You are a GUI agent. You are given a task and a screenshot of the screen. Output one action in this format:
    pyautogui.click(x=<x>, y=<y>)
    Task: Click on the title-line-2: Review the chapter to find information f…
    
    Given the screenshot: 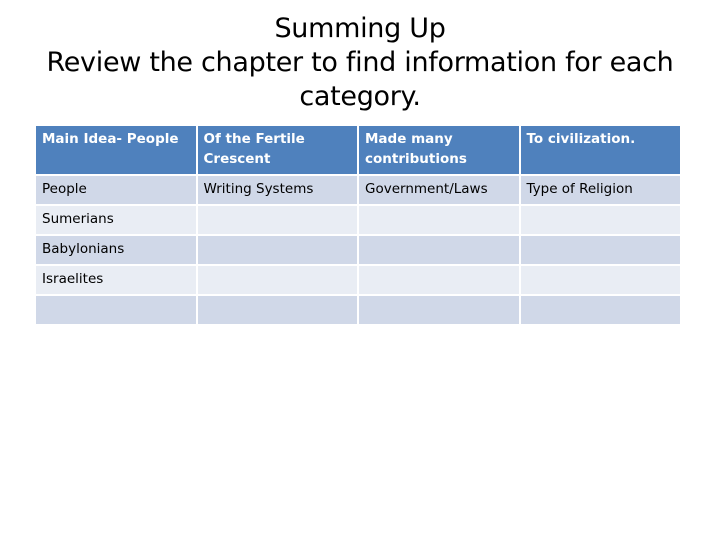 What is the action you would take?
    pyautogui.click(x=360, y=62)
    